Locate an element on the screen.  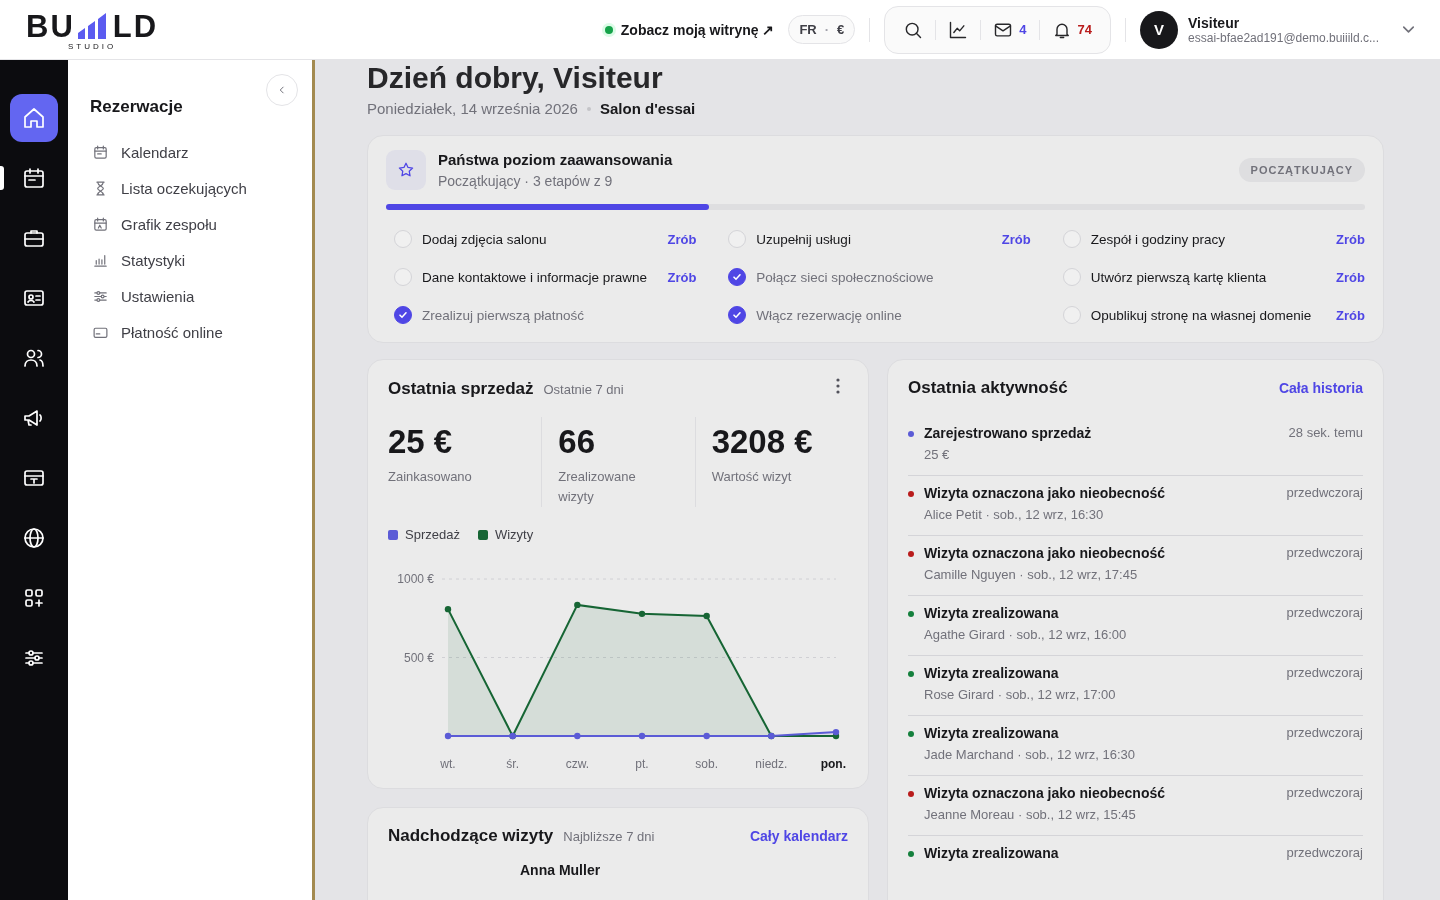
sidebar-item: Płatność online is located at coordinates (190, 332).